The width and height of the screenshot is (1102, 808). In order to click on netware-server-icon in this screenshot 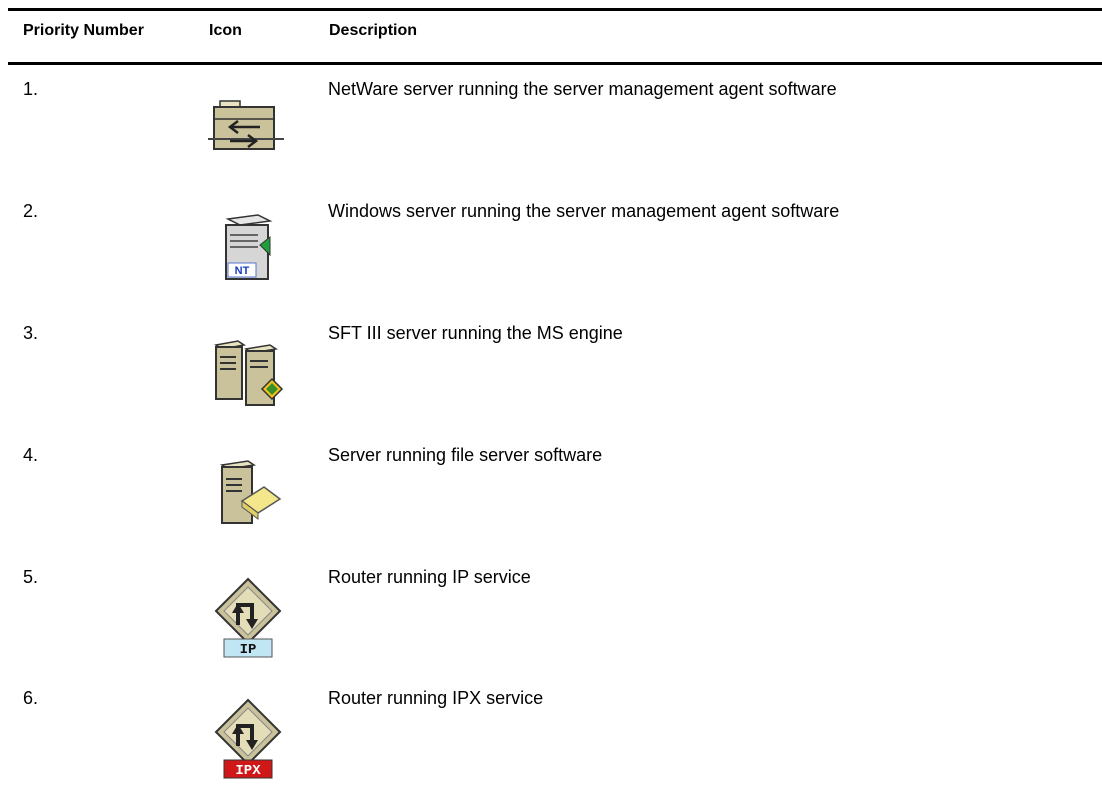, I will do `click(248, 137)`.